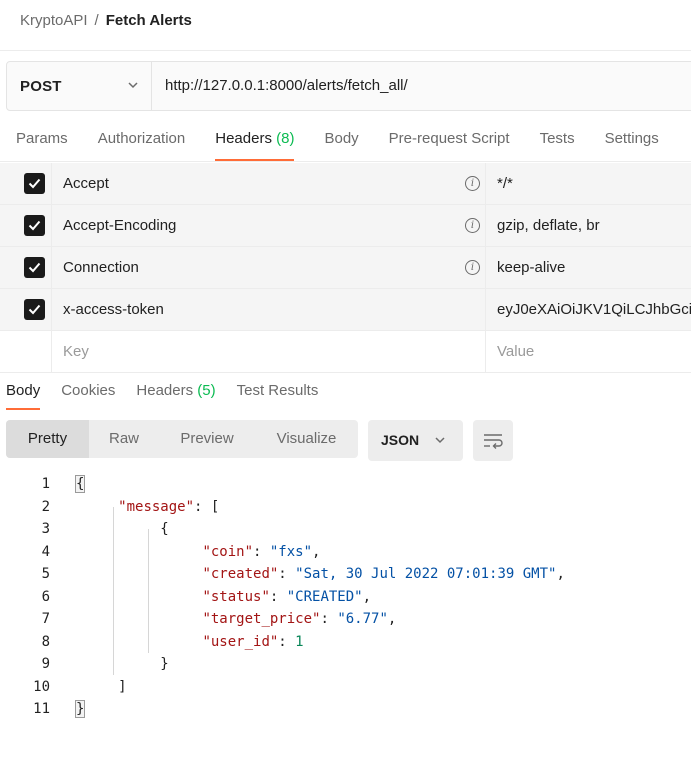 Image resolution: width=691 pixels, height=781 pixels. Describe the element at coordinates (345, 664) in the screenshot. I see `code-line: 9 }` at that location.